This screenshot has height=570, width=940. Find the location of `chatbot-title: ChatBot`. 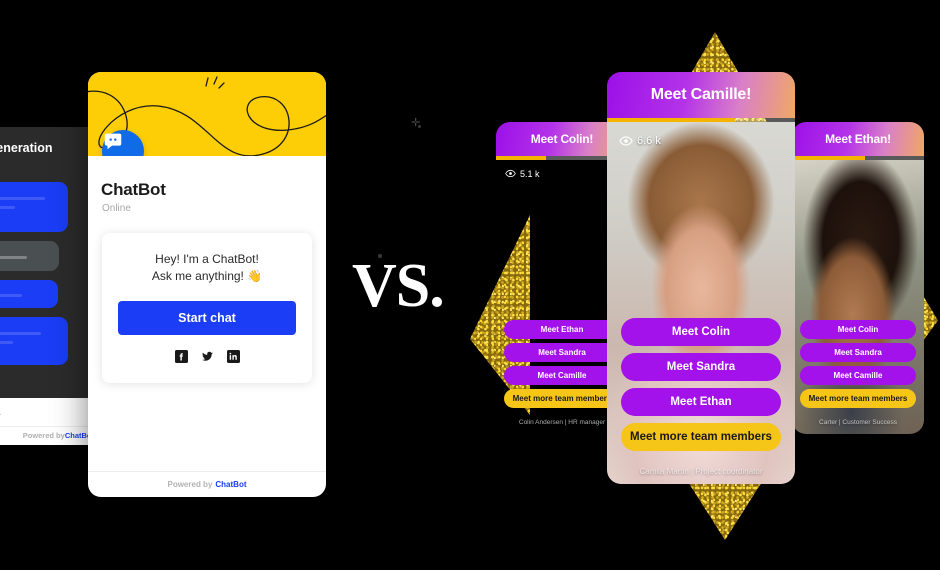

chatbot-title: ChatBot is located at coordinates (133, 189).